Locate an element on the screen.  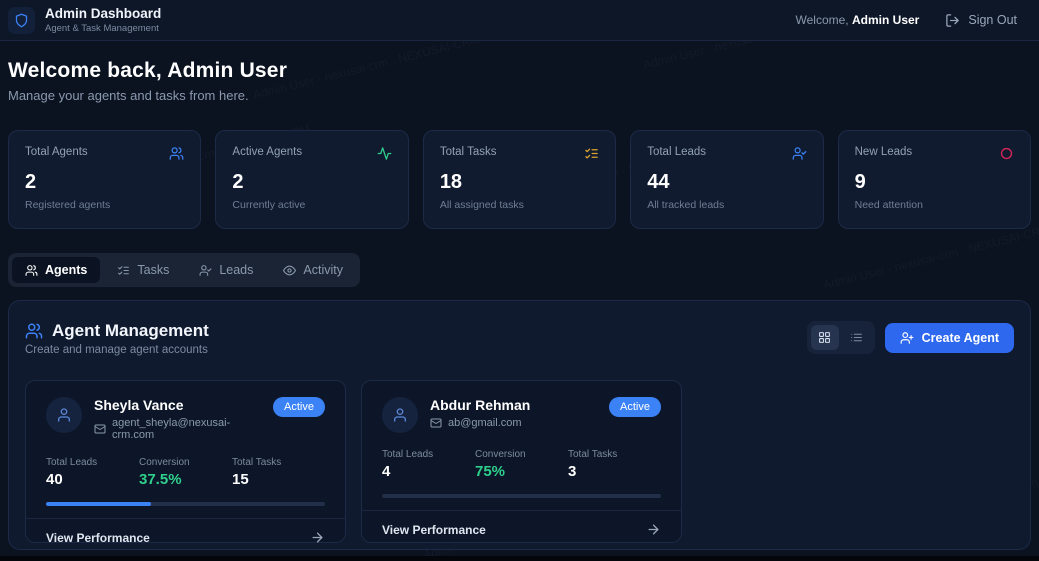
tab-activity: Activity is located at coordinates (313, 270).